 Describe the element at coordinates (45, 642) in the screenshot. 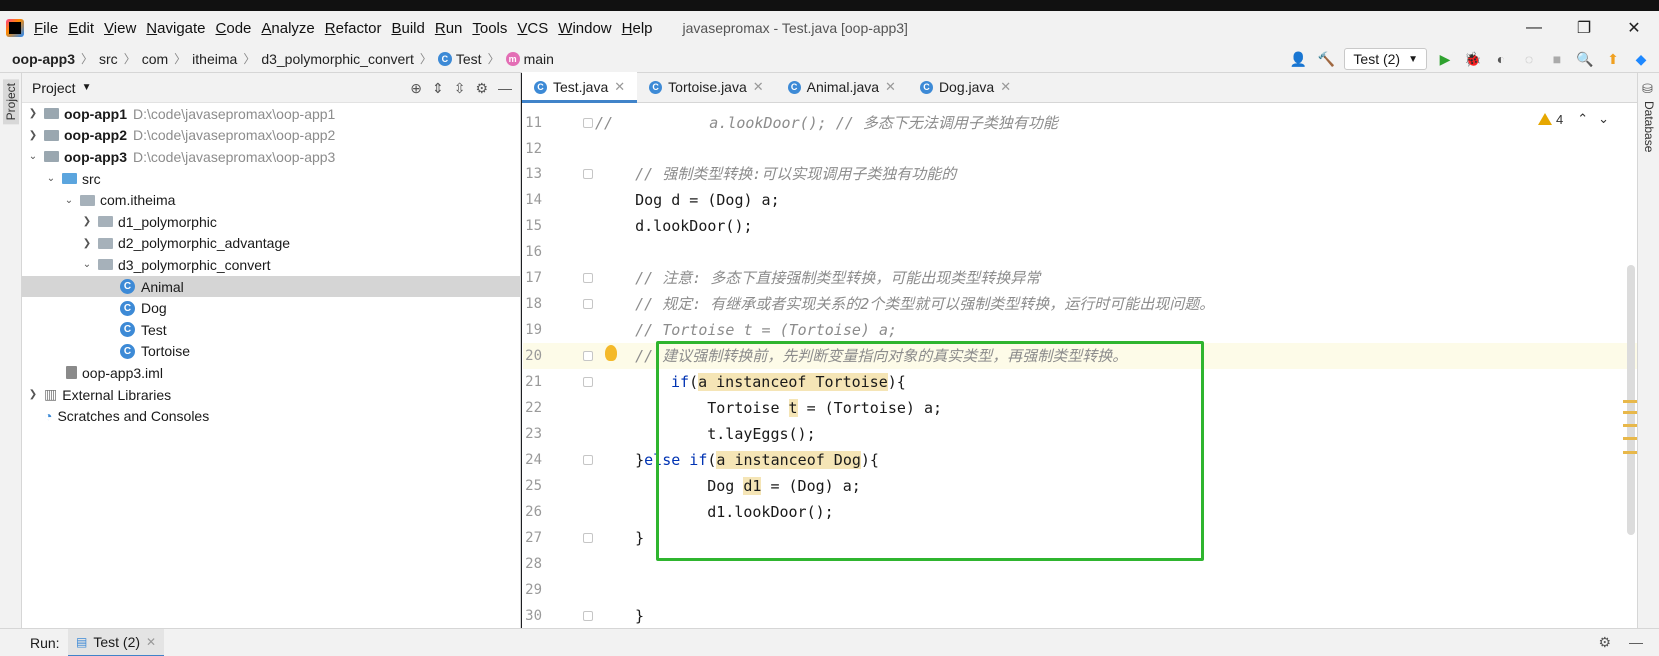

I see `run-label: Run:` at that location.